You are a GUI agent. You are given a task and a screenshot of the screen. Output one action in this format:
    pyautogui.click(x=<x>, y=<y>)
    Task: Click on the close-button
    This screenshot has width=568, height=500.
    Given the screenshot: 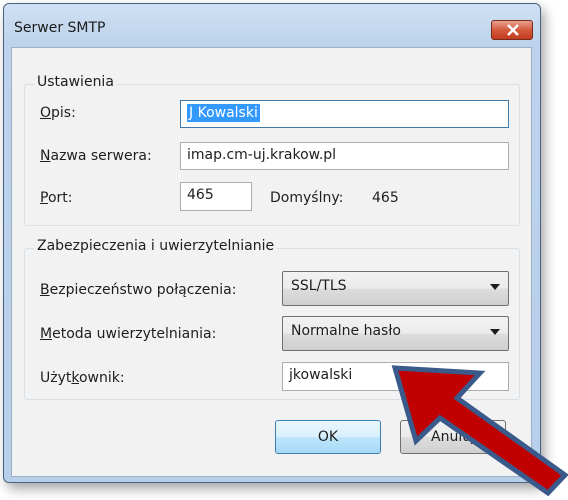 What is the action you would take?
    pyautogui.click(x=512, y=30)
    